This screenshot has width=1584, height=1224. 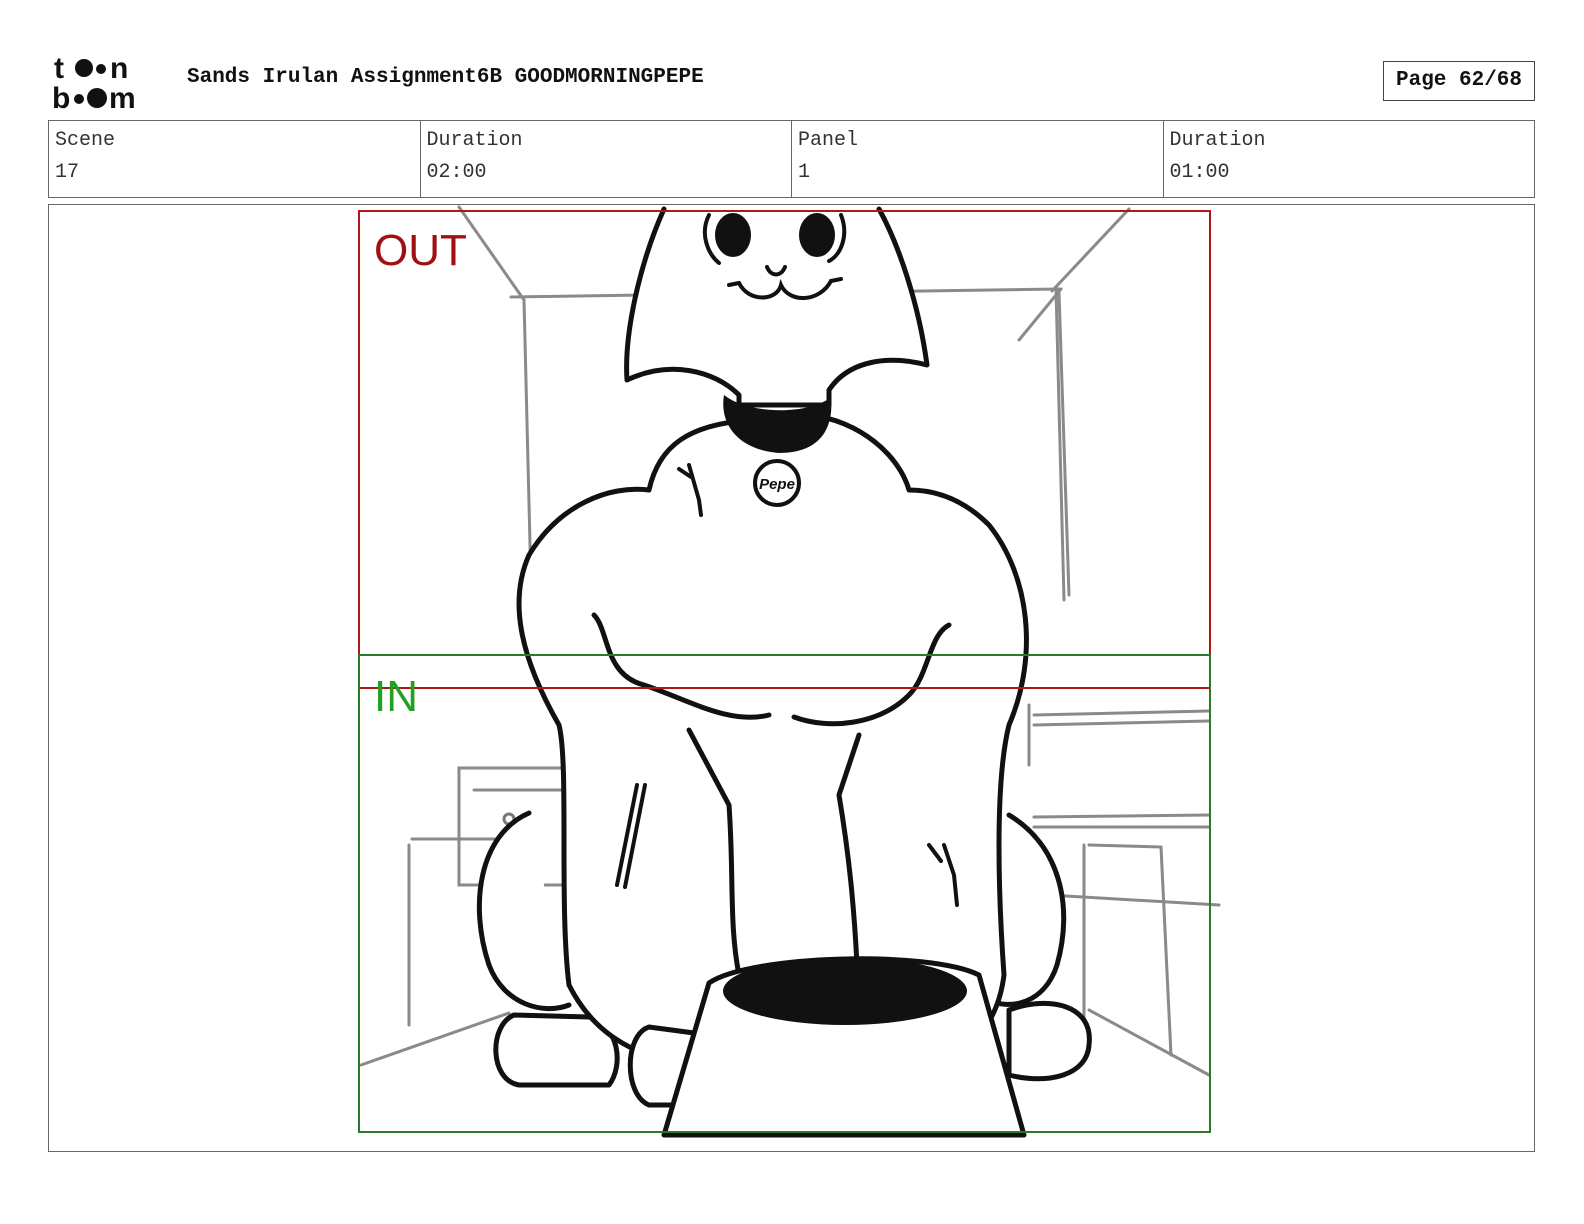 What do you see at coordinates (474, 140) in the screenshot?
I see `scene-duration-label: Duration` at bounding box center [474, 140].